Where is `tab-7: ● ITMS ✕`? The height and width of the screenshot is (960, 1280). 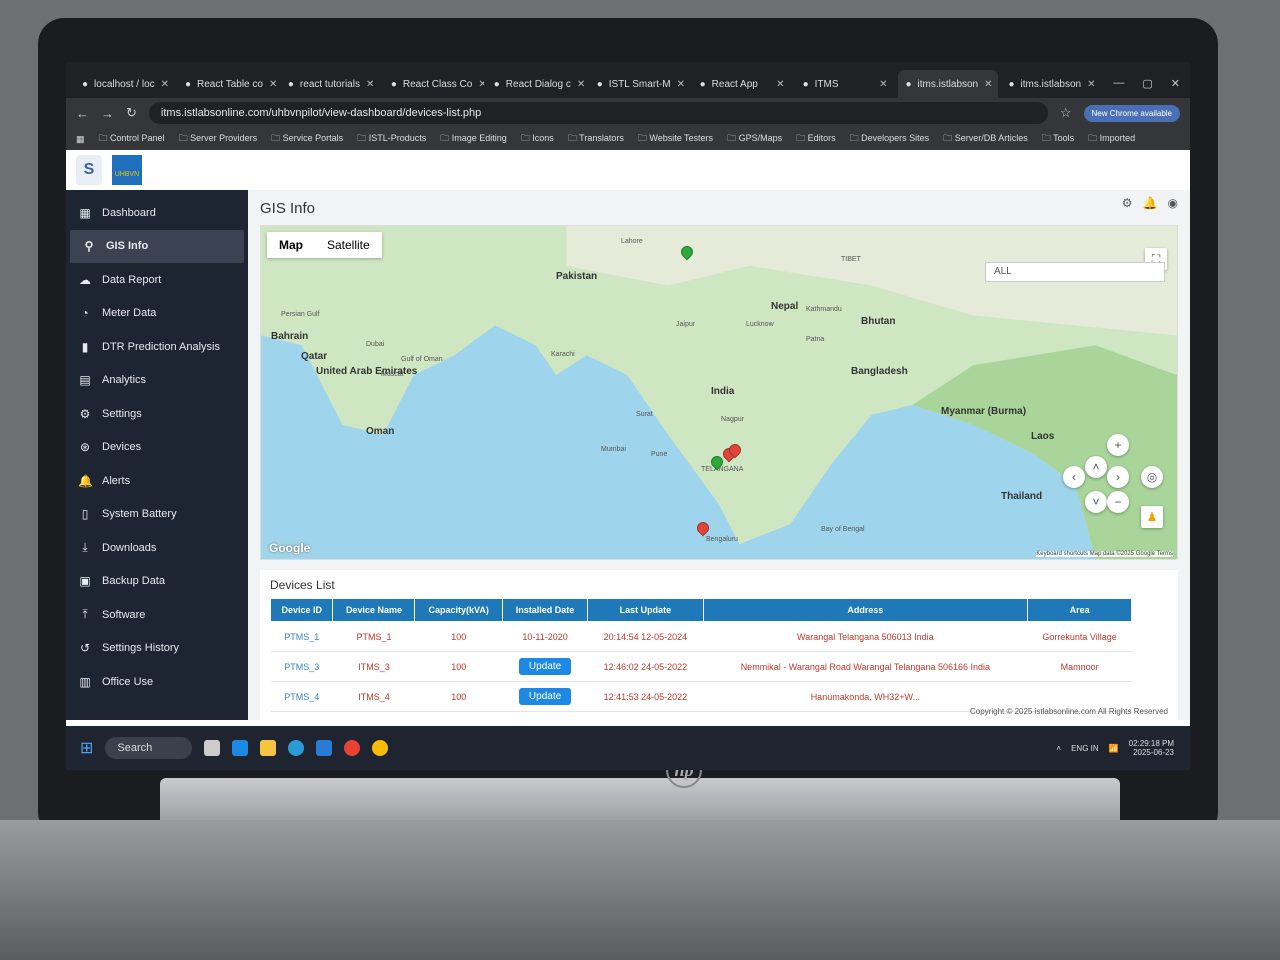
tab-7: ● ITMS ✕ is located at coordinates (845, 84).